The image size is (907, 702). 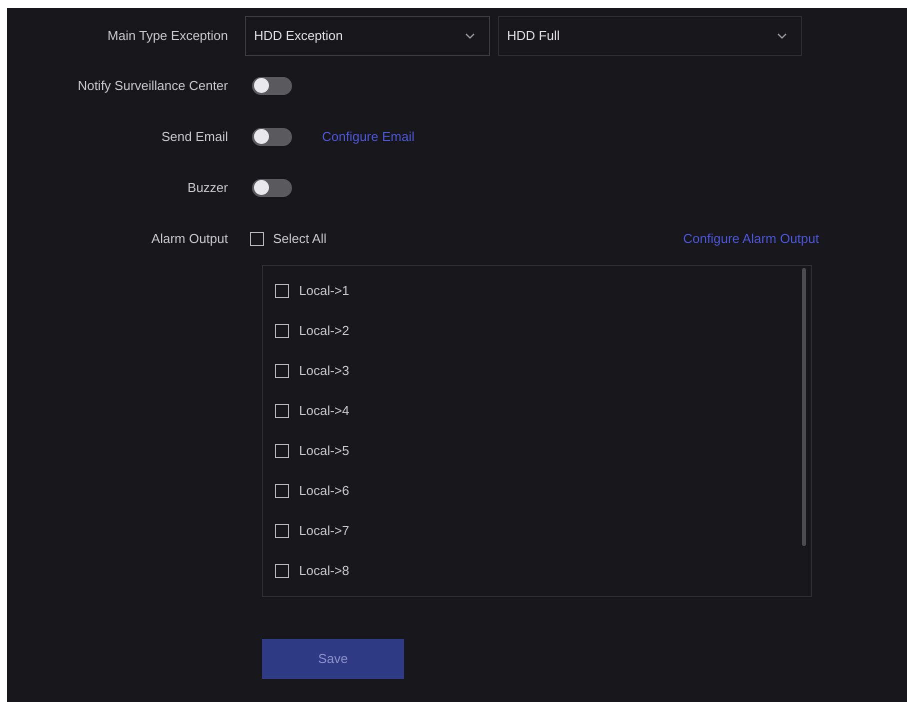 What do you see at coordinates (324, 371) in the screenshot?
I see `checkbox-label: Local->3` at bounding box center [324, 371].